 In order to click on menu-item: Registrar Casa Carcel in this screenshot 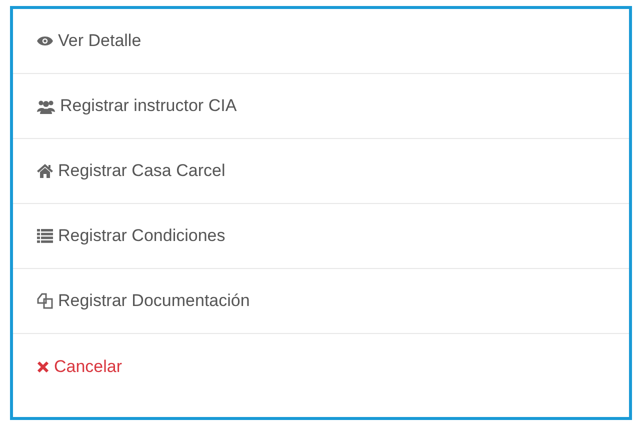, I will do `click(321, 171)`.